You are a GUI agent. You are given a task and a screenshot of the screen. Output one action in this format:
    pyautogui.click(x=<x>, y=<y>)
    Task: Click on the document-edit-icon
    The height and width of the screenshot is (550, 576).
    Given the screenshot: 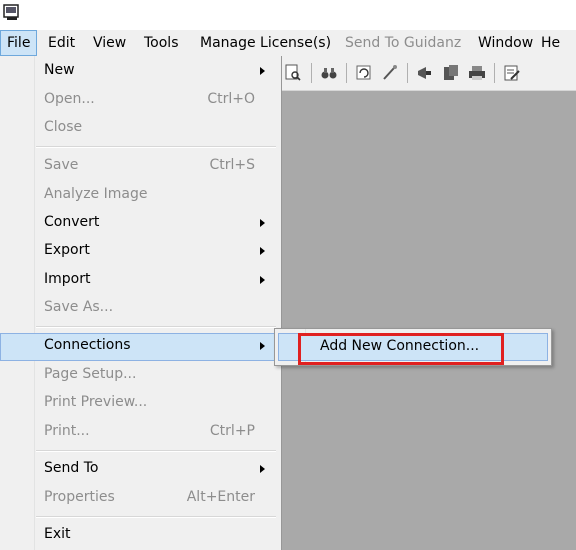 What is the action you would take?
    pyautogui.click(x=512, y=73)
    